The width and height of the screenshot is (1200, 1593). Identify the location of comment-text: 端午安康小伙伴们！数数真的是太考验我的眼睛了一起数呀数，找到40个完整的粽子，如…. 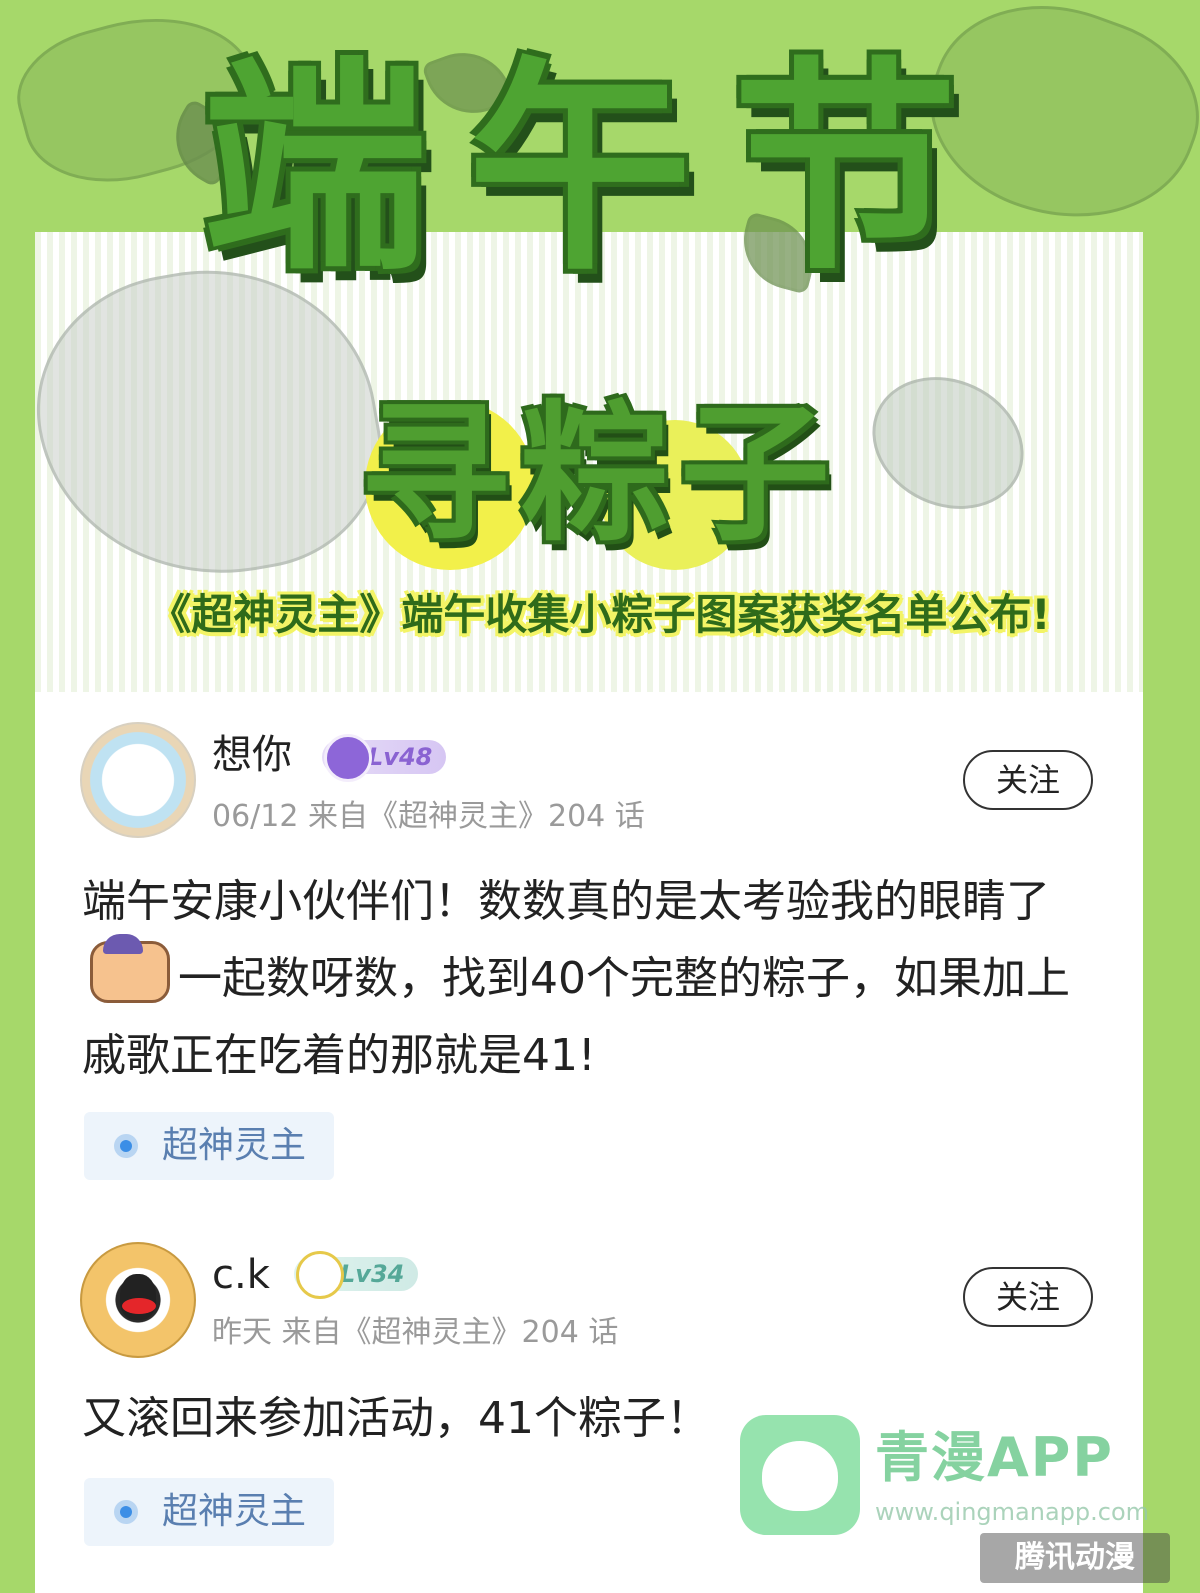
(576, 978).